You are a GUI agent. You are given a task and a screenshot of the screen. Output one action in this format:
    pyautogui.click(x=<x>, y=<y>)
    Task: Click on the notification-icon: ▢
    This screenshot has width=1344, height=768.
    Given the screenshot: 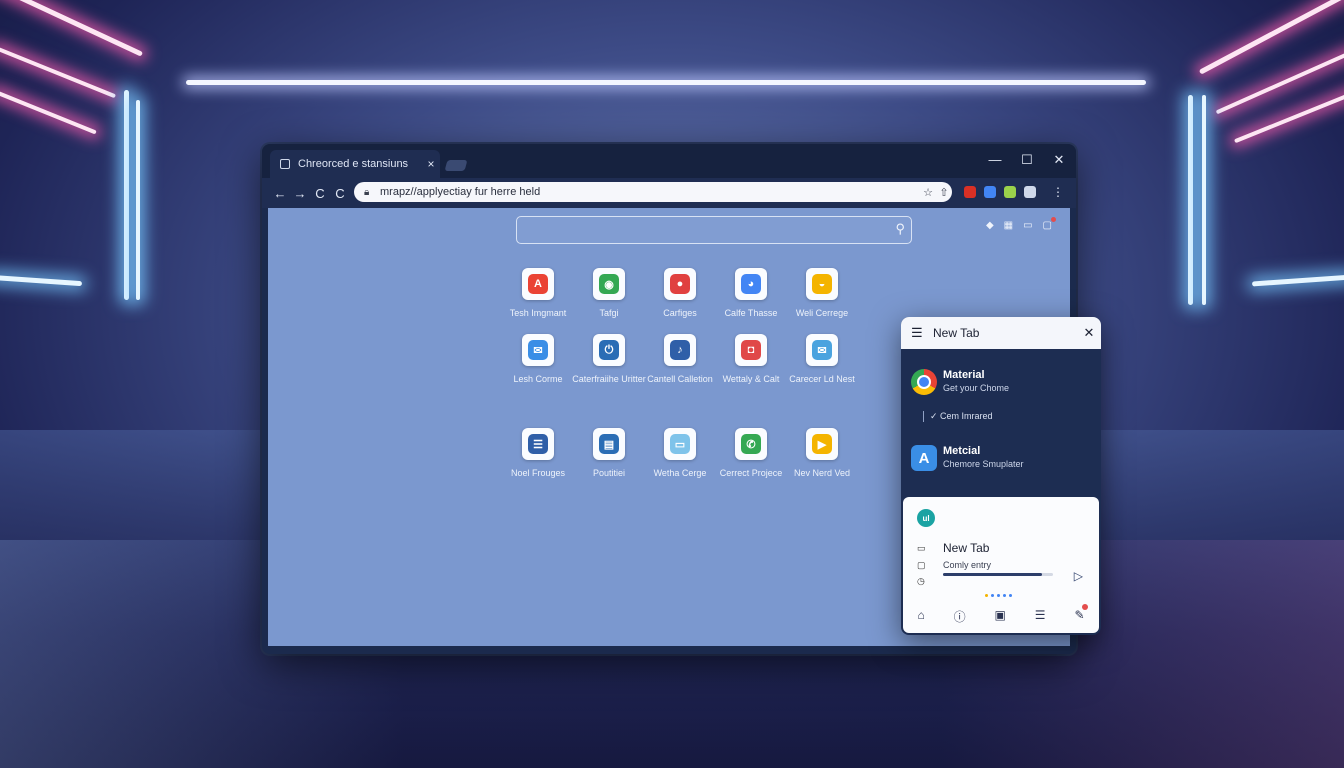 What is the action you would take?
    pyautogui.click(x=1049, y=224)
    